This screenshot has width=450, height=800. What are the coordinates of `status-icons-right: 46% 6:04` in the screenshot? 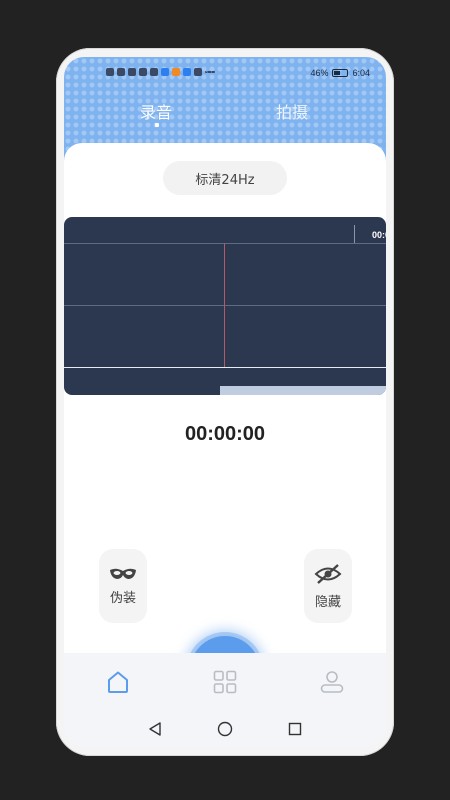 It's located at (340, 73).